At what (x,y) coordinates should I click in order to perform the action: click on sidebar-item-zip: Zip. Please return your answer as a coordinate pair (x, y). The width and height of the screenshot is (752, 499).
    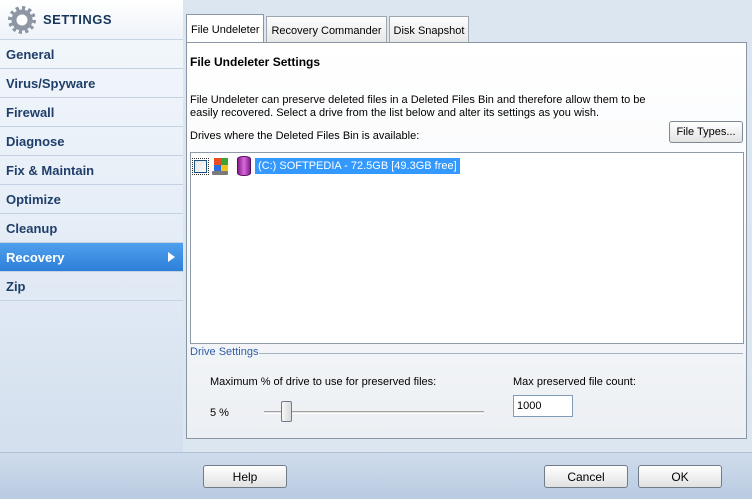
    Looking at the image, I should click on (91, 286).